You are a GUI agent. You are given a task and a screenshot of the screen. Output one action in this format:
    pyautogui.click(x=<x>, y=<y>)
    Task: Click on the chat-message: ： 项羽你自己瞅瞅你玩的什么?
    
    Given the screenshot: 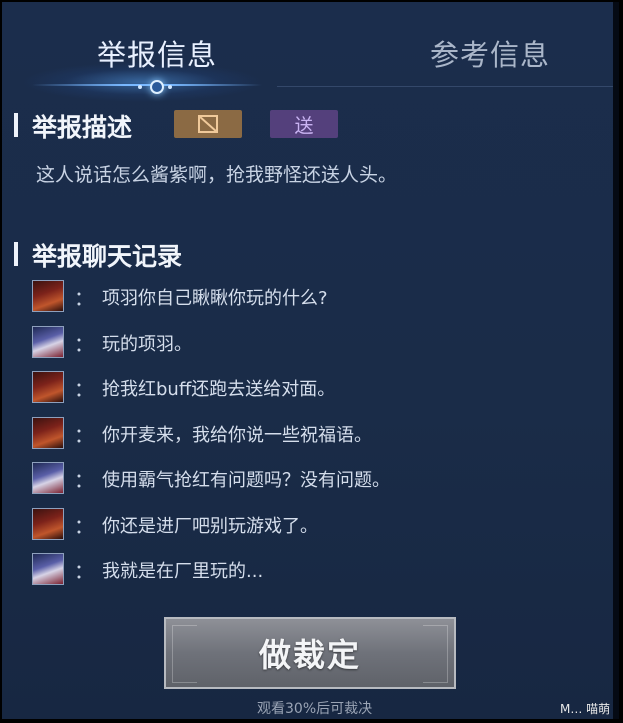 What is the action you would take?
    pyautogui.click(x=312, y=298)
    